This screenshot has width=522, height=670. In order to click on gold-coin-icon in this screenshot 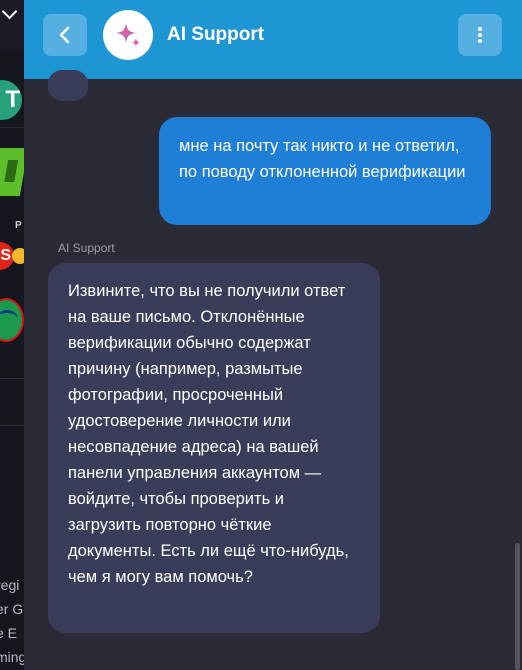, I will do `click(18, 256)`.